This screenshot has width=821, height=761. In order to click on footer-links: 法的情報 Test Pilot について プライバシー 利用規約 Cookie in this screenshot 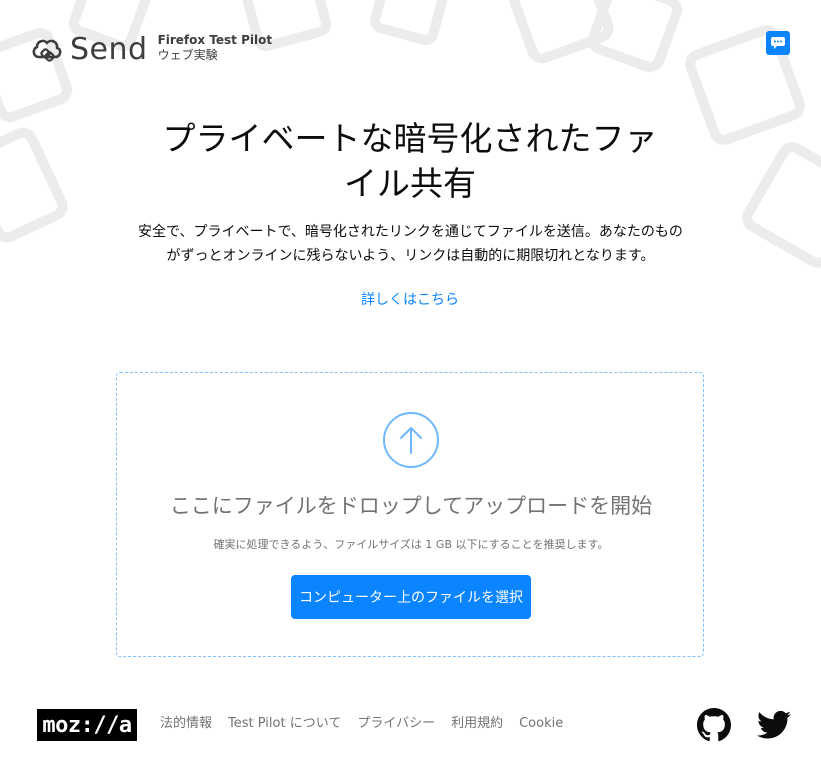, I will do `click(369, 724)`.